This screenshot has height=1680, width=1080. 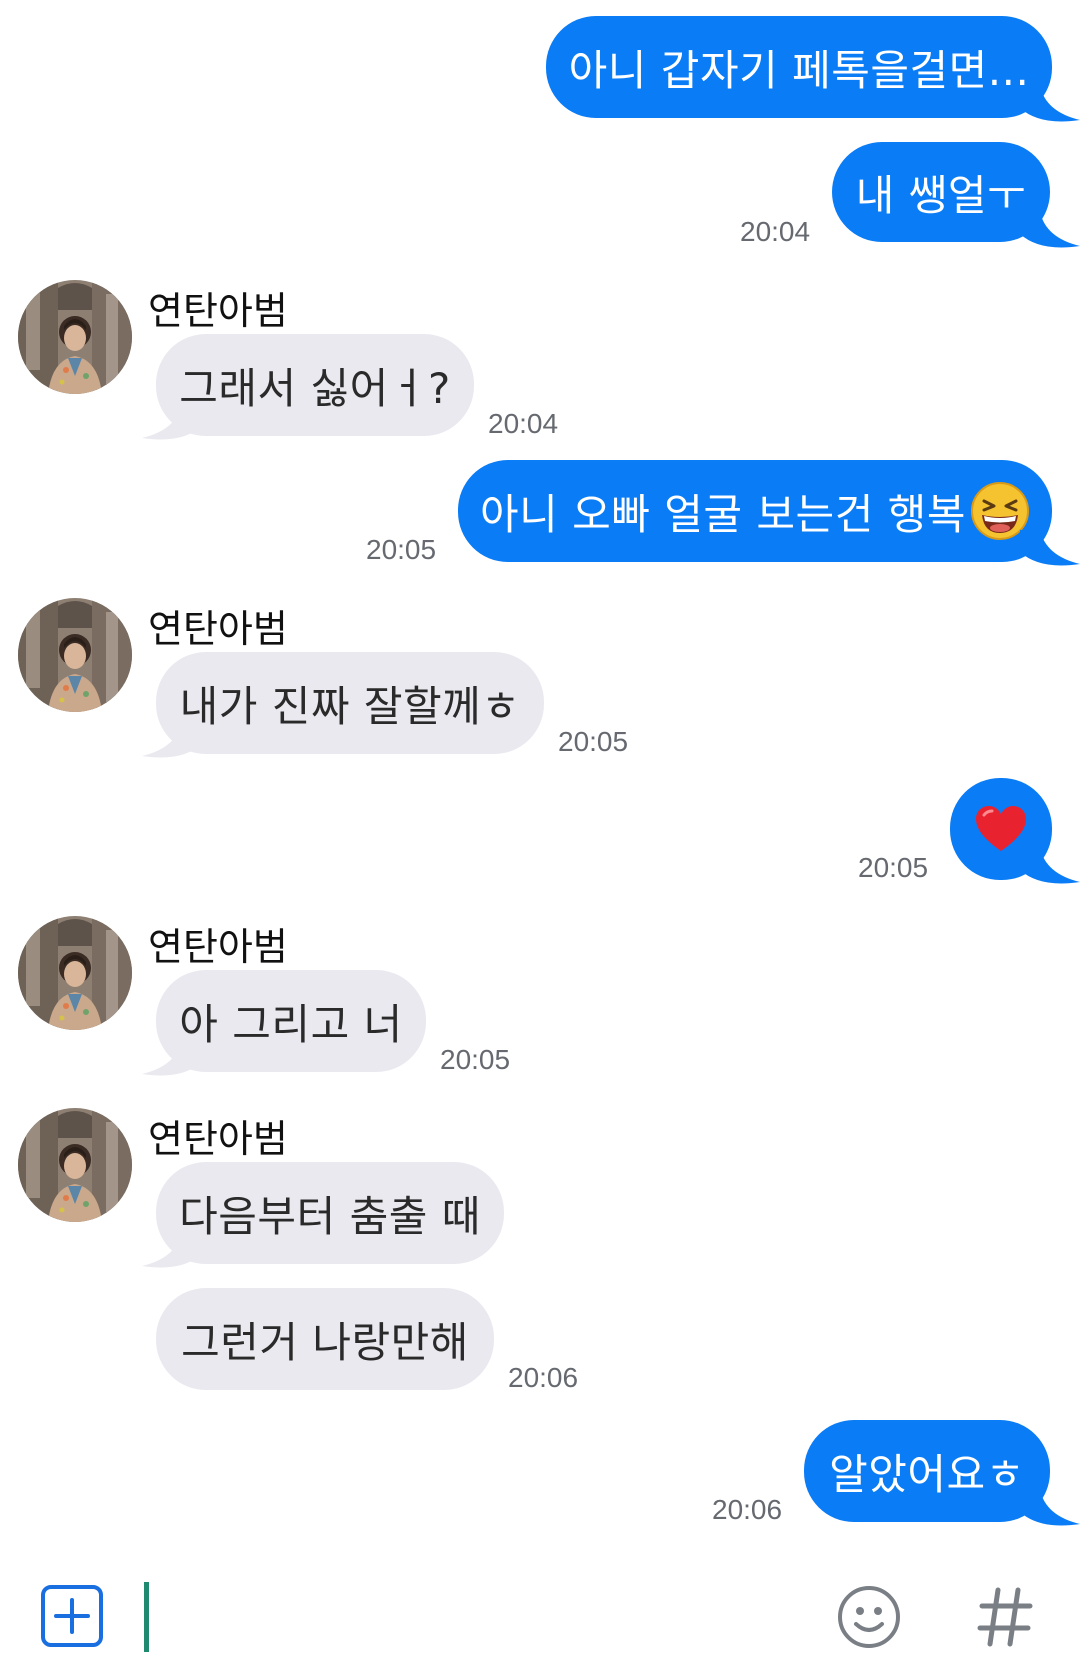 I want to click on message-text: 내 쌩얼ㅜ, so click(x=941, y=195).